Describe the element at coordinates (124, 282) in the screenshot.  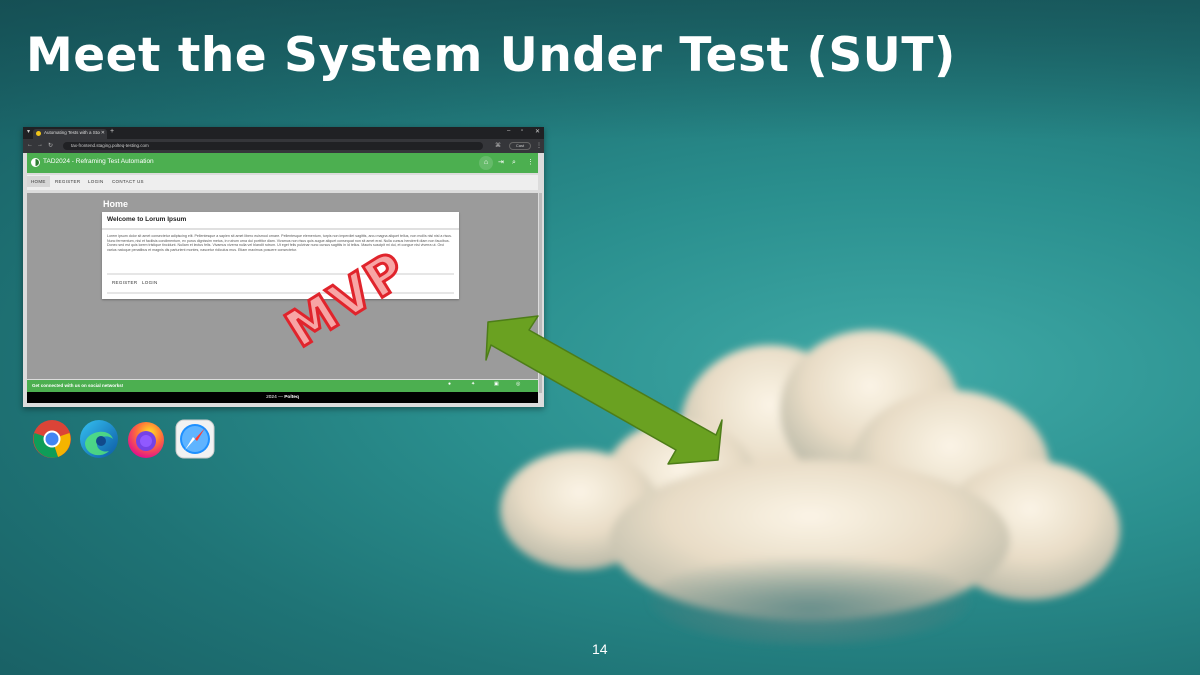
I see `card-register-button: REGISTER` at that location.